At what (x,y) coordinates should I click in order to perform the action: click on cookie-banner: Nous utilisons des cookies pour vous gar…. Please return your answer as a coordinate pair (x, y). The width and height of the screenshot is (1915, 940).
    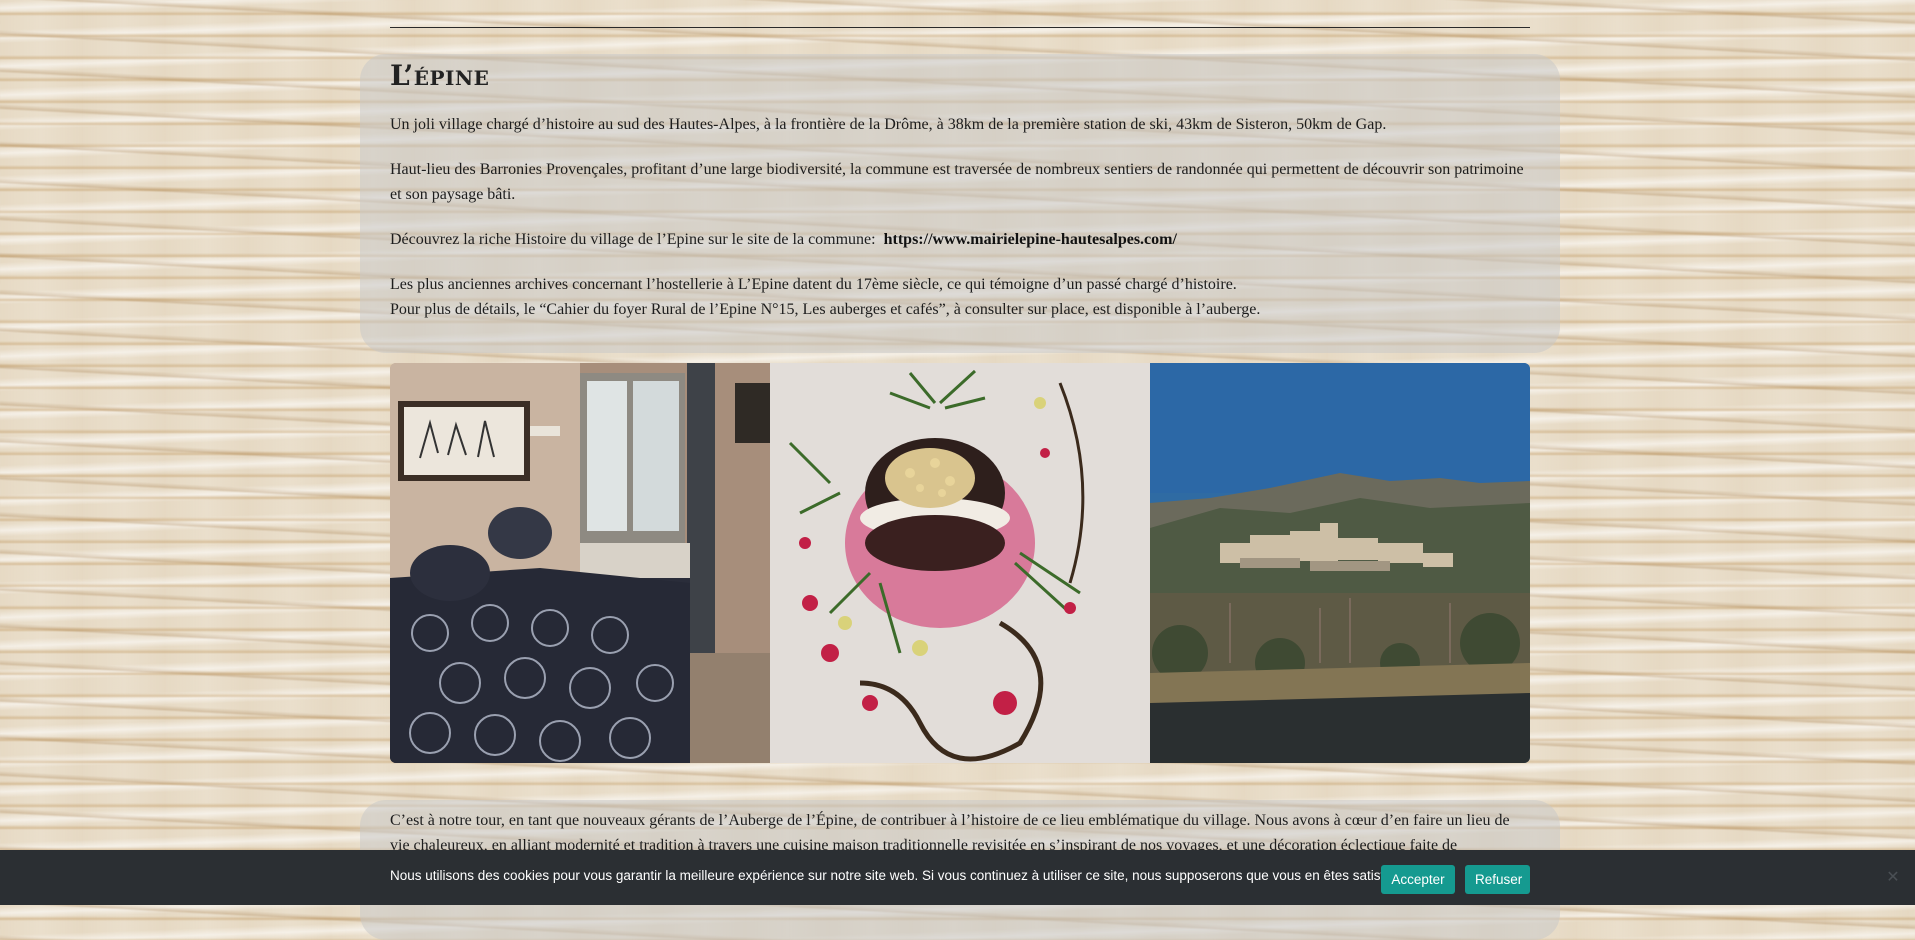
    Looking at the image, I should click on (957, 877).